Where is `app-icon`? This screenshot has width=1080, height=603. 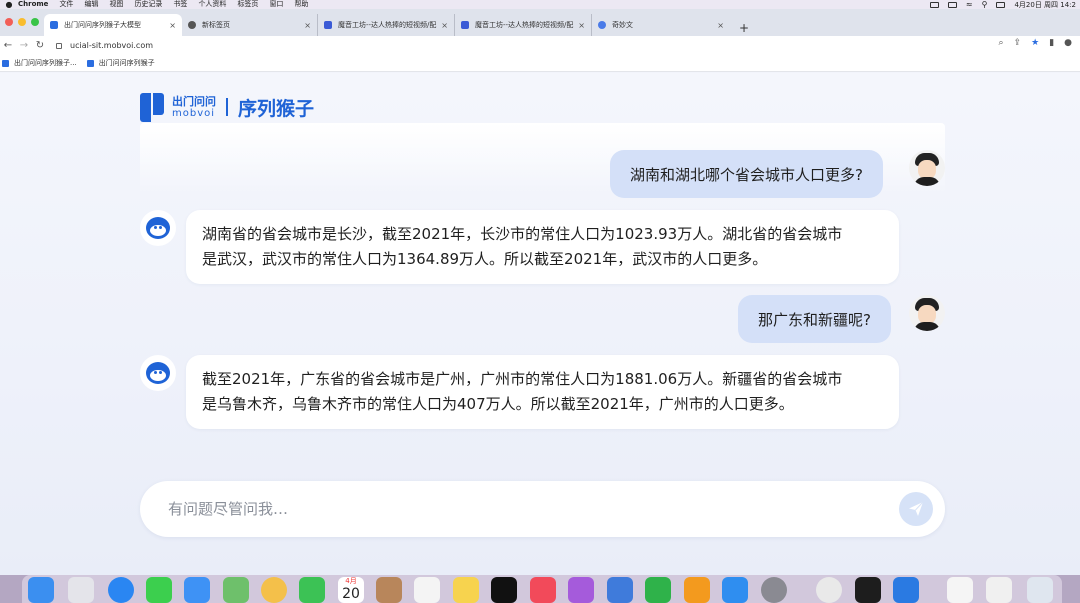
app-icon is located at coordinates (906, 590).